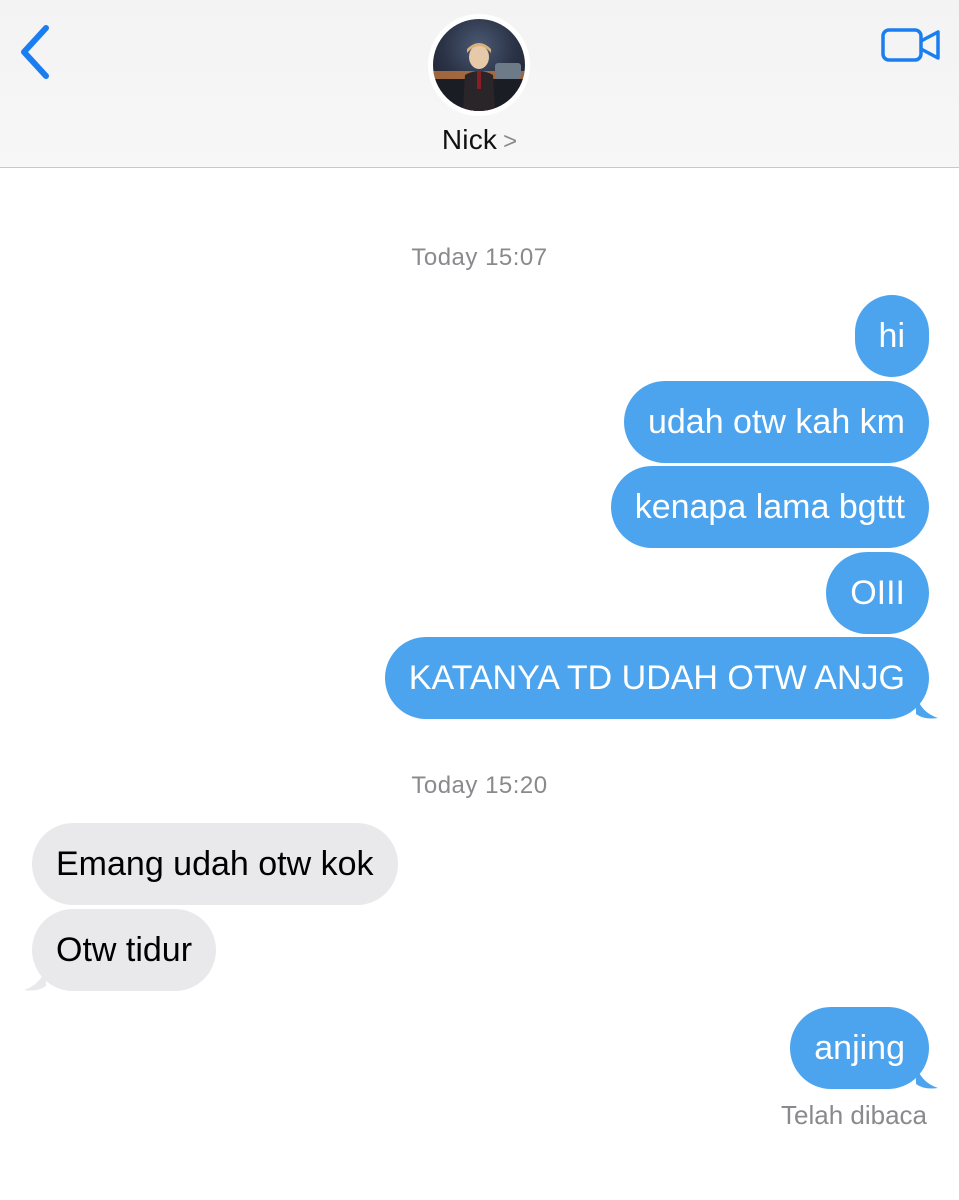 Image resolution: width=959 pixels, height=1200 pixels. What do you see at coordinates (36, 52) in the screenshot?
I see `chevron-left-icon` at bounding box center [36, 52].